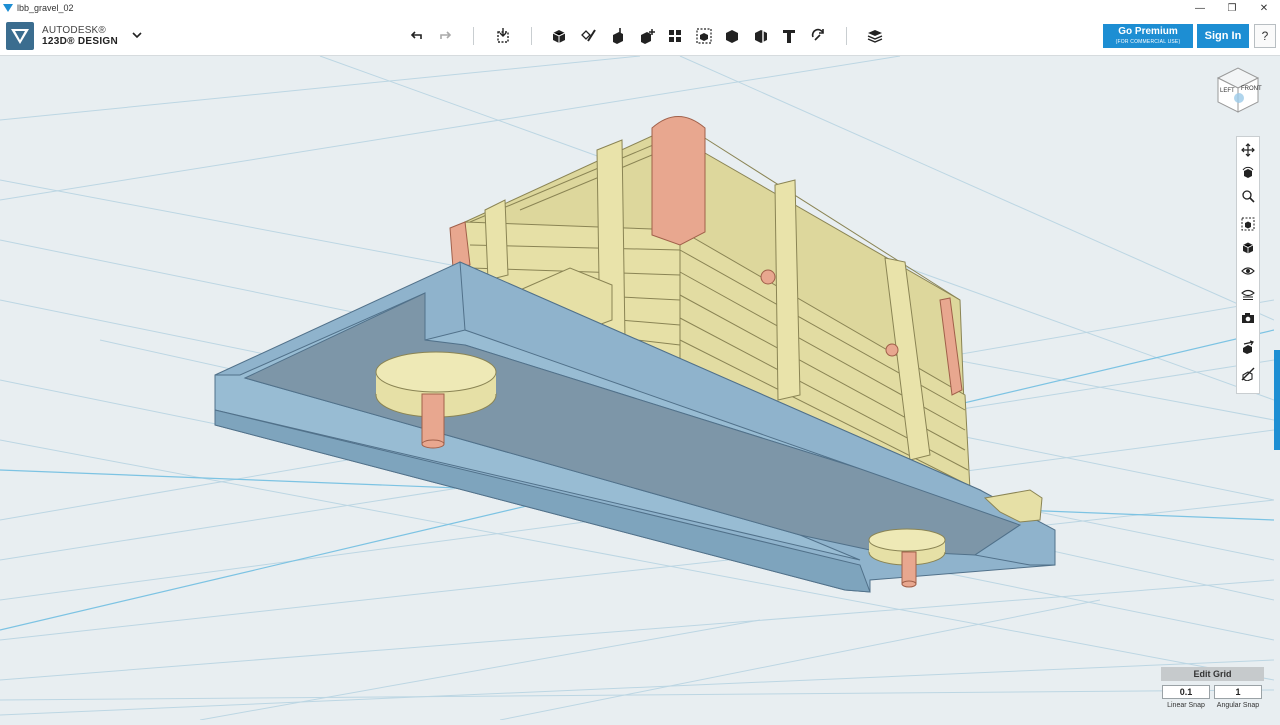  I want to click on go-premium-sublabel: (FOR COMMERCIAL USE), so click(1148, 42).